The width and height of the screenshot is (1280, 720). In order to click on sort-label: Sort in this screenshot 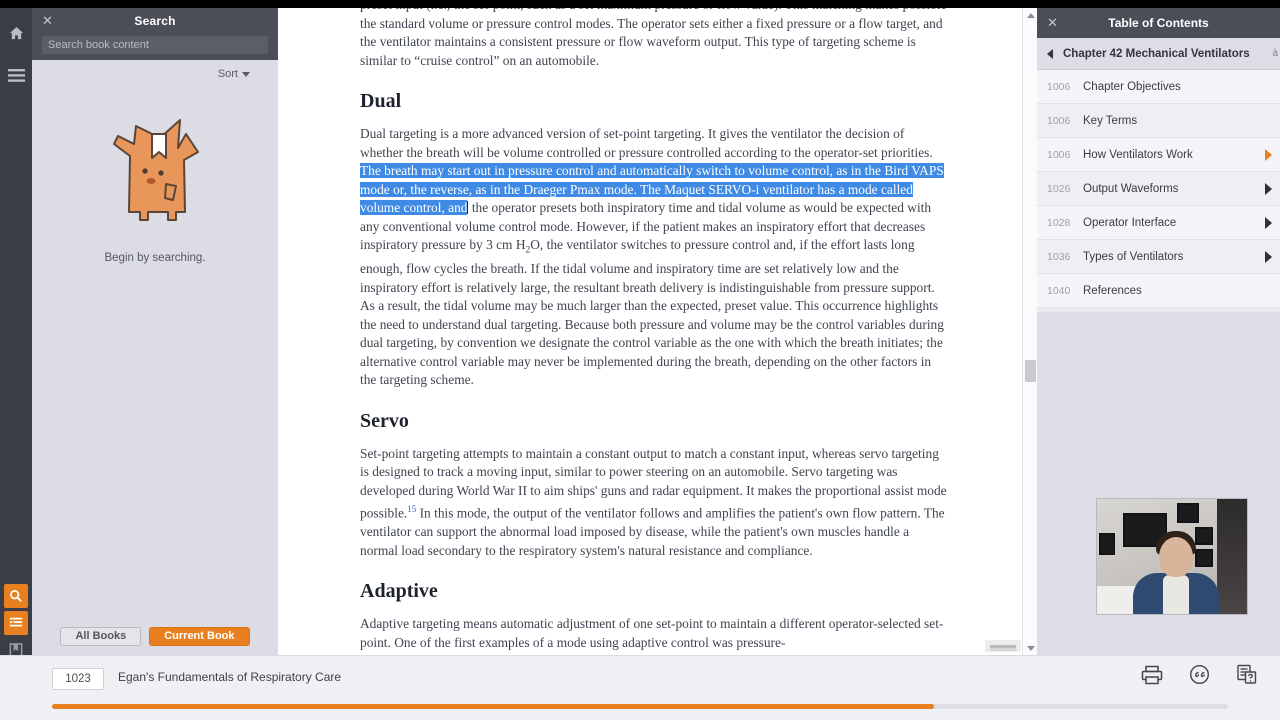, I will do `click(227, 74)`.